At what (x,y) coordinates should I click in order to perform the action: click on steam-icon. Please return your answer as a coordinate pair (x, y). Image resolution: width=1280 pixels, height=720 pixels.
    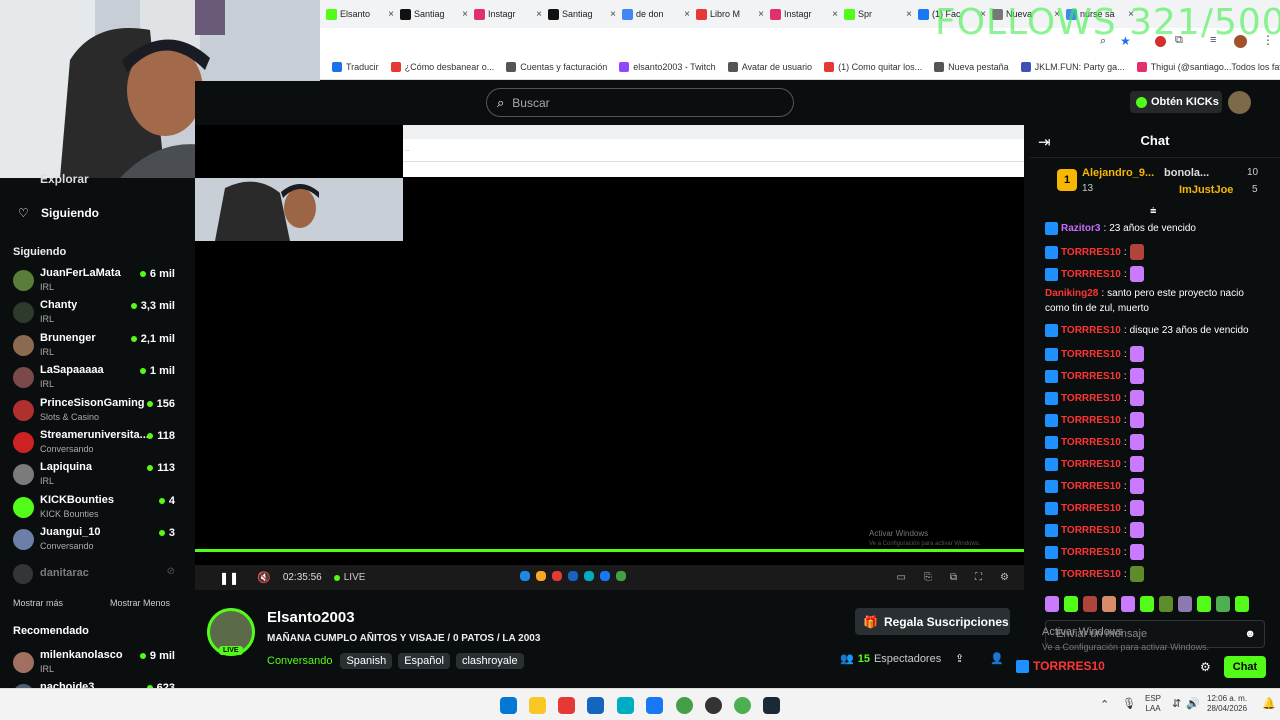
    Looking at the image, I should click on (771, 705).